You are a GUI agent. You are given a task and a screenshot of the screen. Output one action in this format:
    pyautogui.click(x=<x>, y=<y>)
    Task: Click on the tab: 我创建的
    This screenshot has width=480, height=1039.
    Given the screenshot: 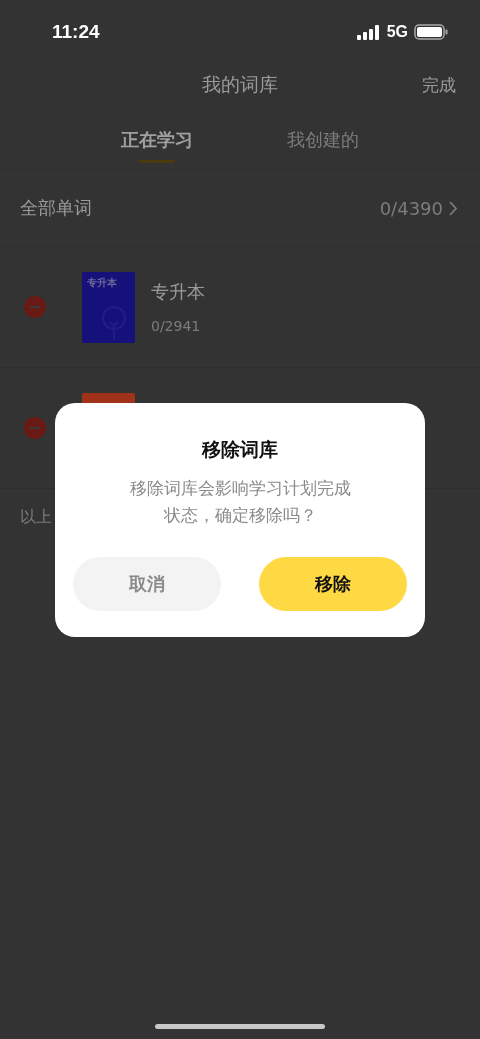 What is the action you would take?
    pyautogui.click(x=323, y=140)
    